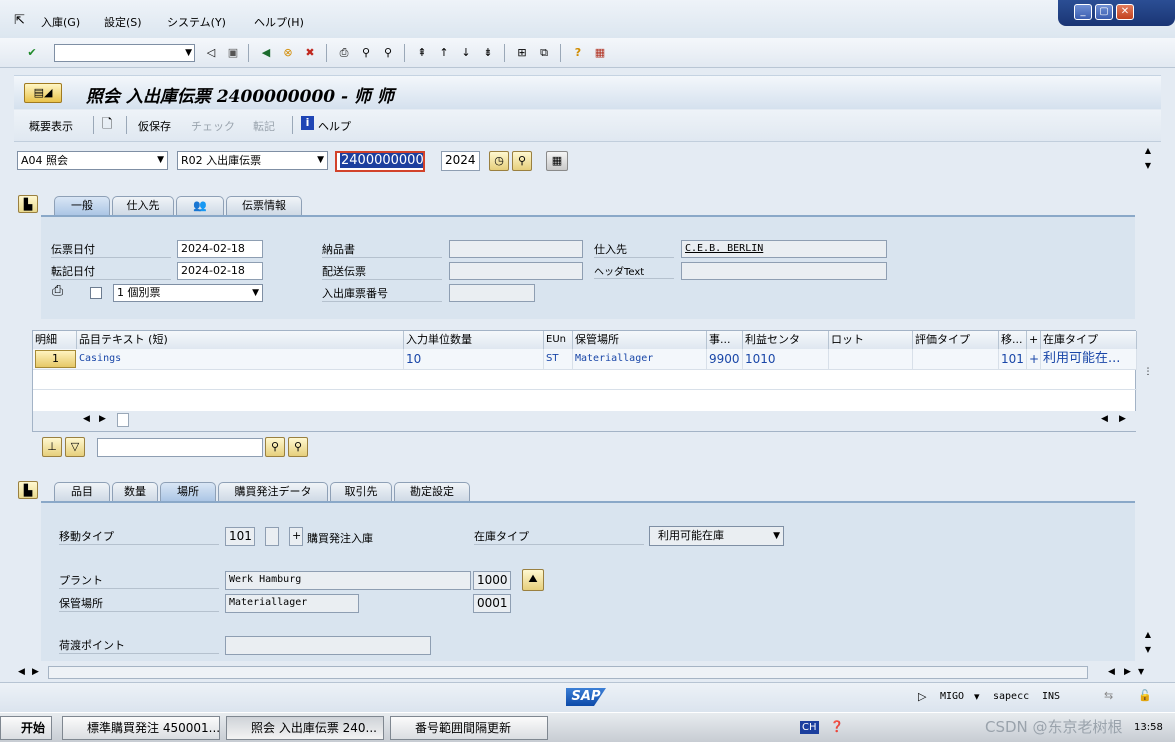 The width and height of the screenshot is (1175, 742). I want to click on task-number-range: 番号範囲間隔更新, so click(469, 728).